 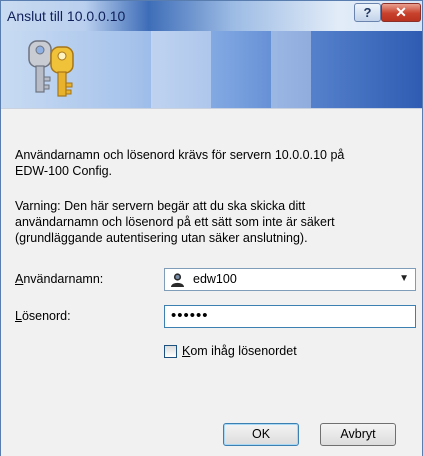 I want to click on user-icon, so click(x=177, y=280).